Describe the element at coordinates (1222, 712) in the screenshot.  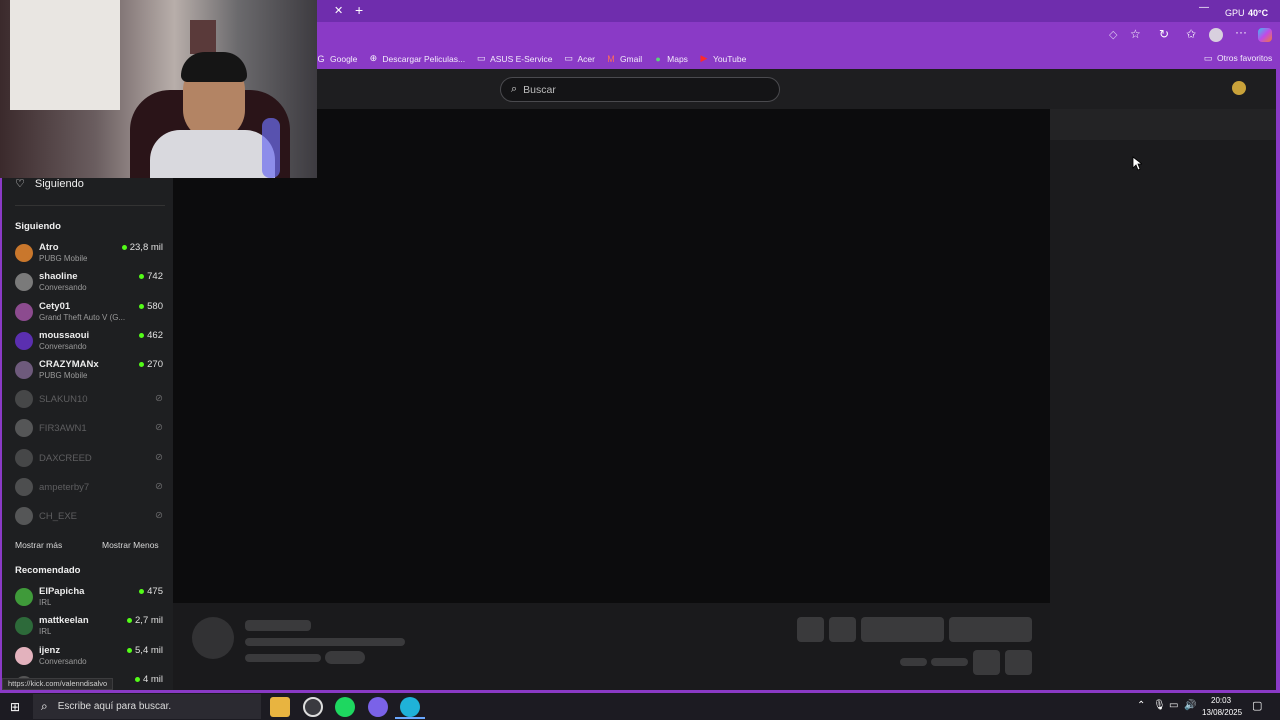
I see `clock-date: 13/08/2025` at that location.